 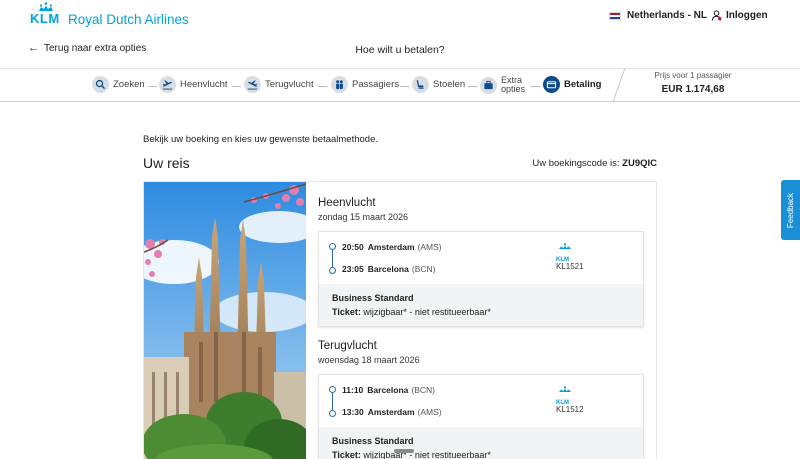 I want to click on feedback-tab: Feedback, so click(x=790, y=210).